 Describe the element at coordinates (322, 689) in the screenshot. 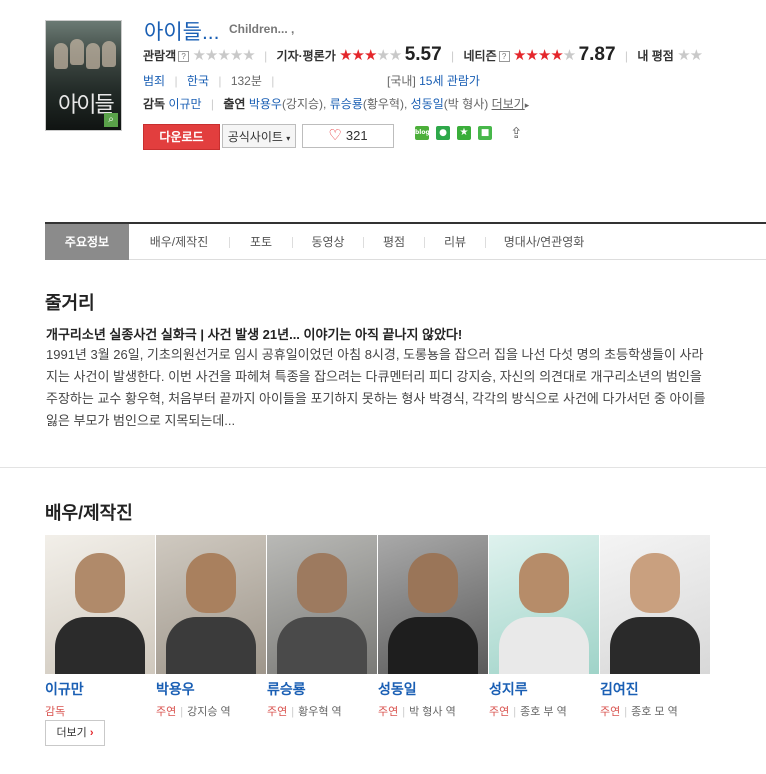

I see `person-name: 류승룡` at that location.